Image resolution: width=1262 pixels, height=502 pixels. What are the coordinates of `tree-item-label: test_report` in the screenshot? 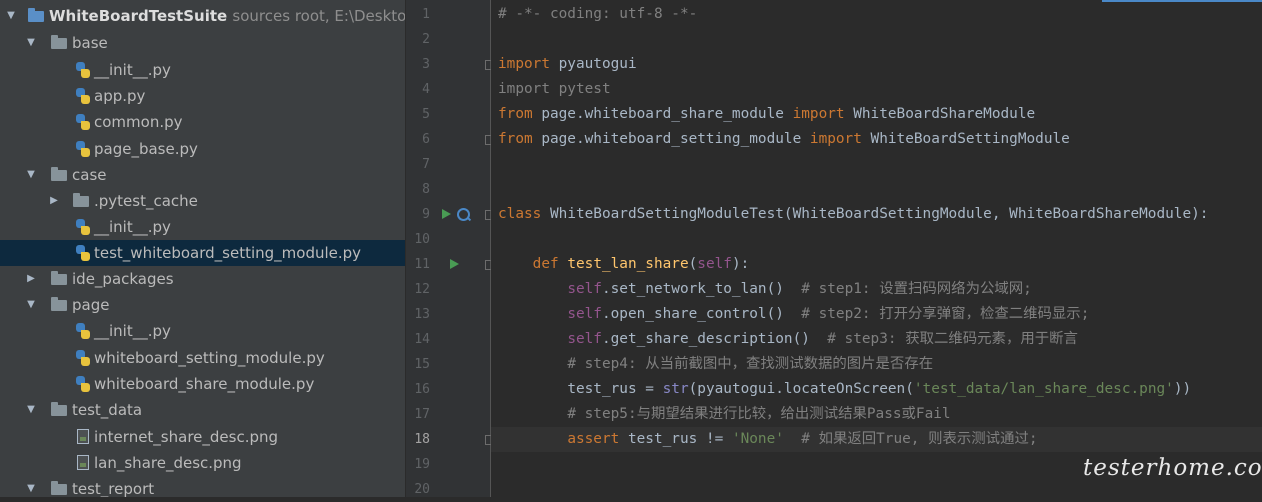 It's located at (113, 488).